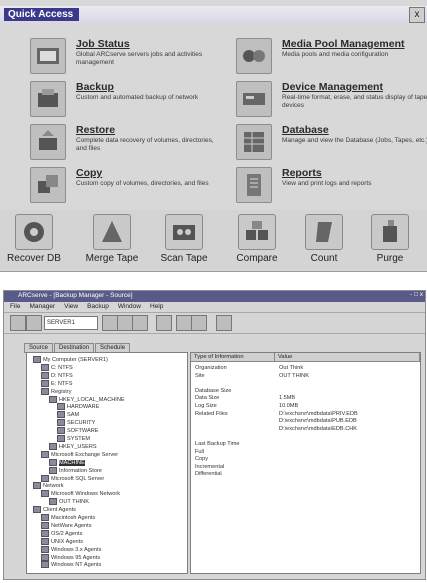 Image resolution: width=427 pixels, height=583 pixels. Describe the element at coordinates (71, 565) in the screenshot. I see `tree-node: Windows NT Agents` at that location.